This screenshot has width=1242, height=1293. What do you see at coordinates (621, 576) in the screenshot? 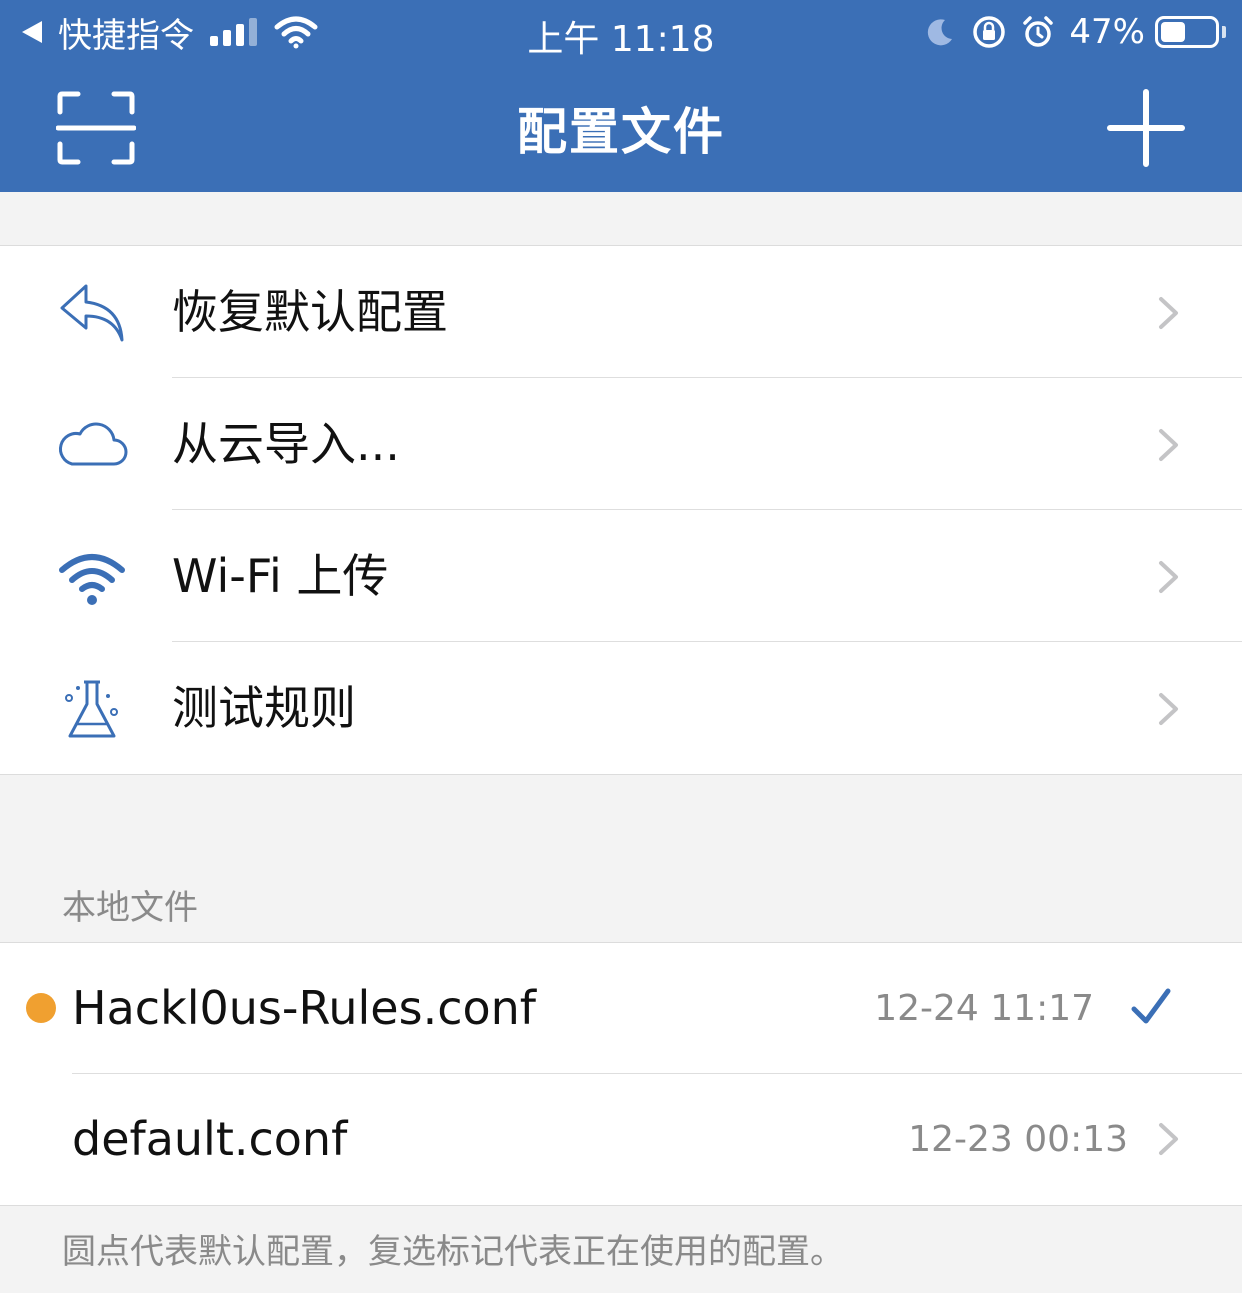
I see `wifi-upload-row: Wi-Fi 上传` at bounding box center [621, 576].